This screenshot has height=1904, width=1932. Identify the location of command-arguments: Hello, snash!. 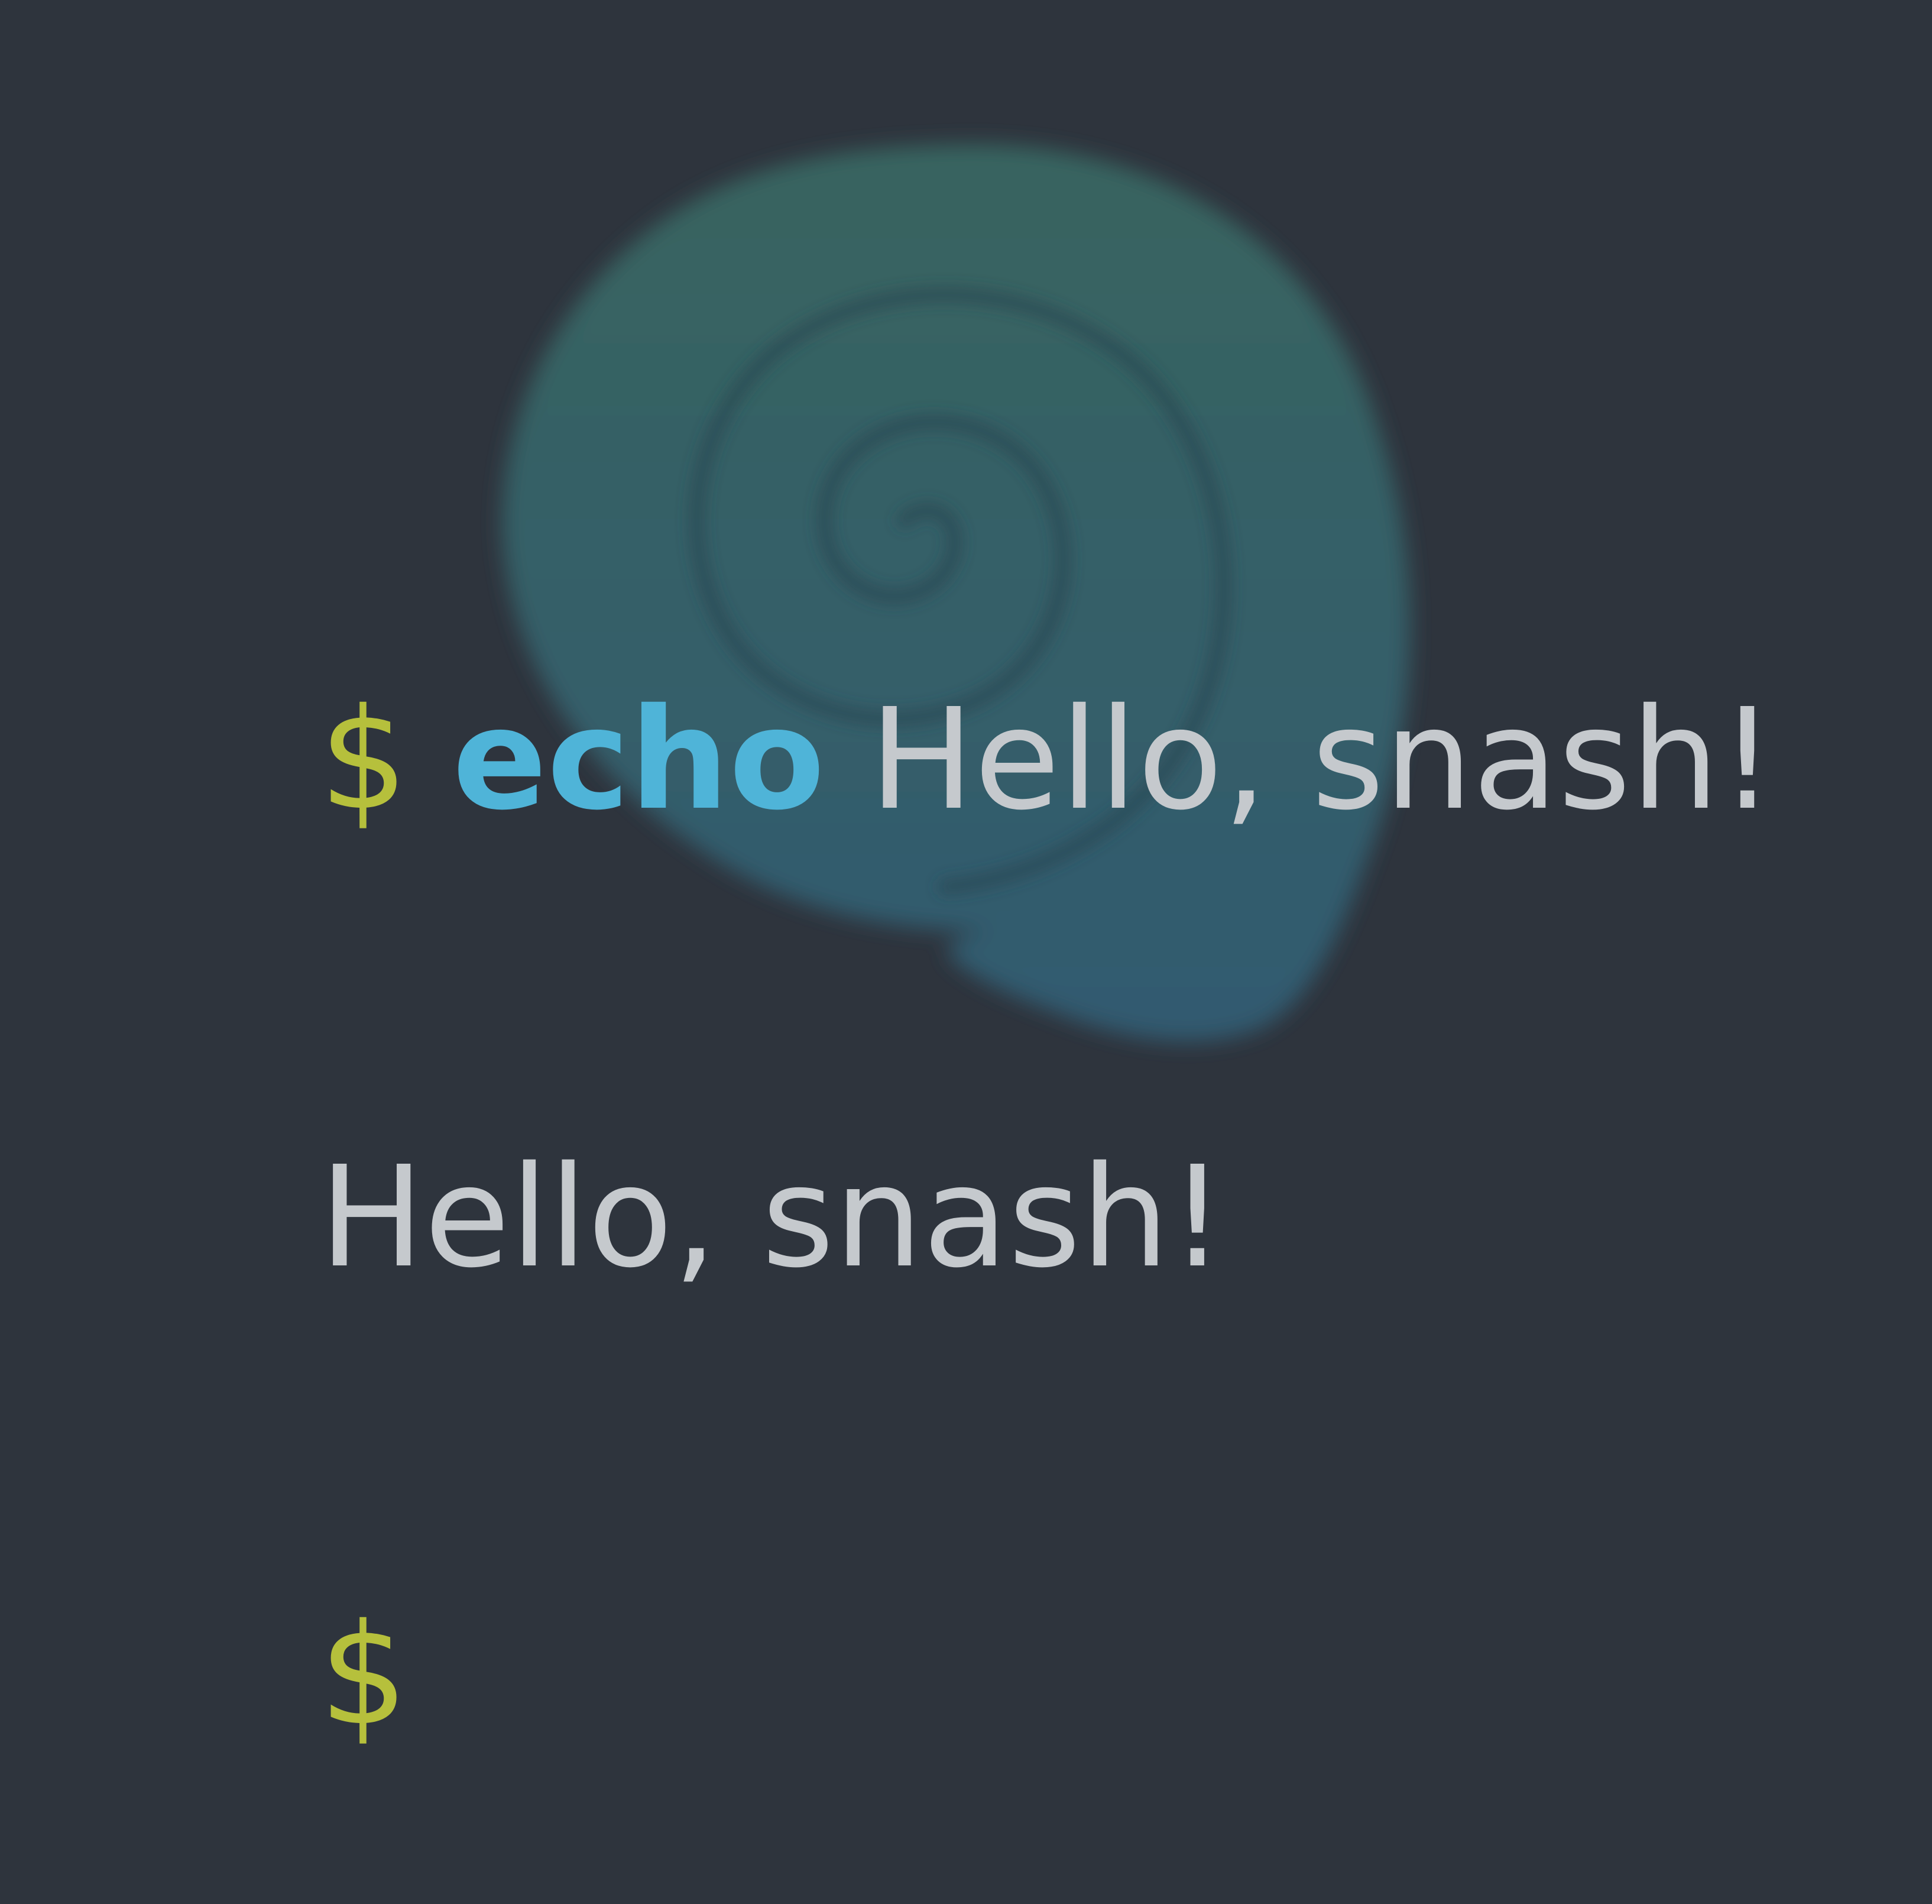
(1322, 759).